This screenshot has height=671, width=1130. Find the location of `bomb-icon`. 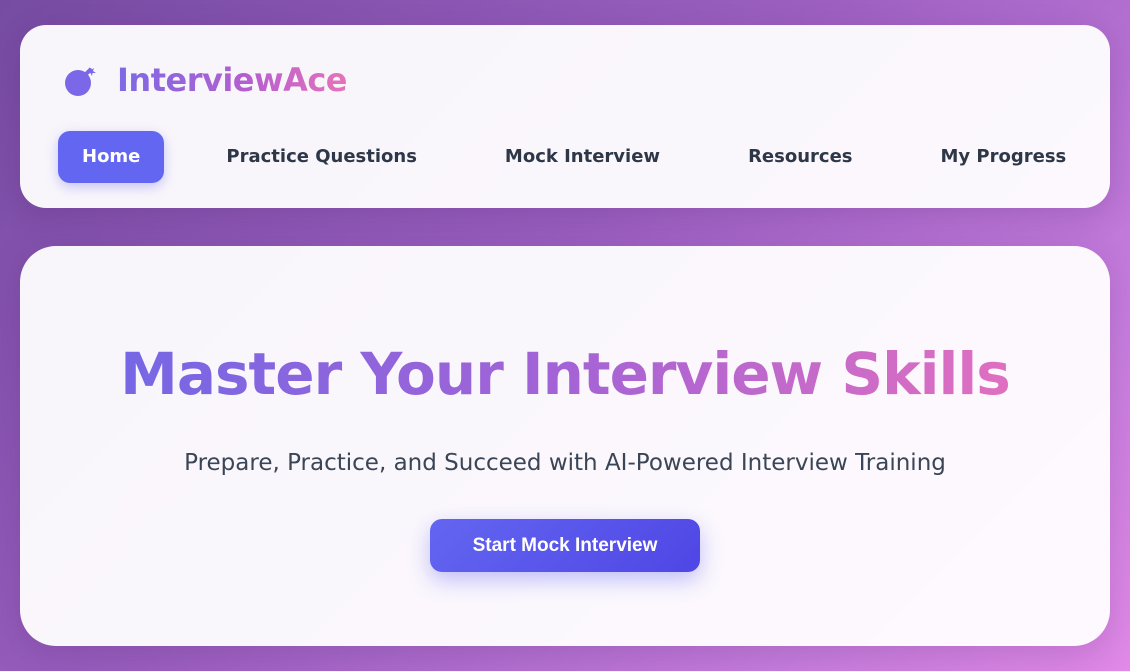

bomb-icon is located at coordinates (80, 81).